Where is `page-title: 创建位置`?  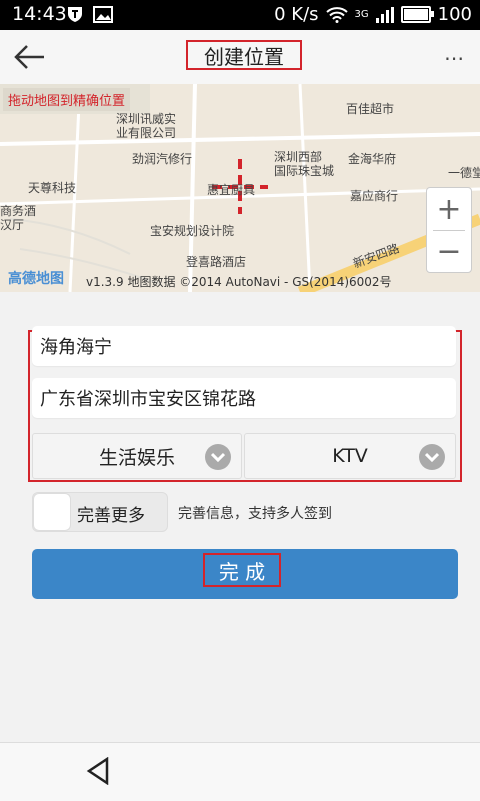
page-title: 创建位置 is located at coordinates (244, 55).